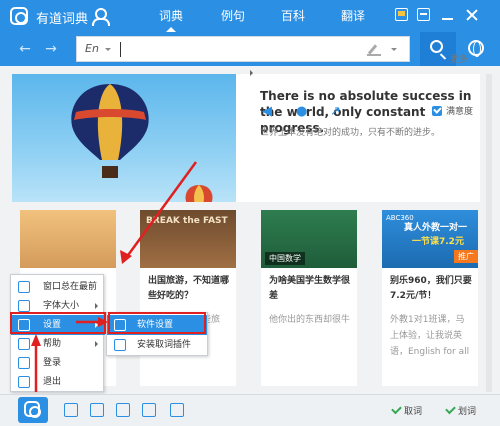 The height and width of the screenshot is (426, 500). I want to click on menu-item-login: 登录, so click(58, 363).